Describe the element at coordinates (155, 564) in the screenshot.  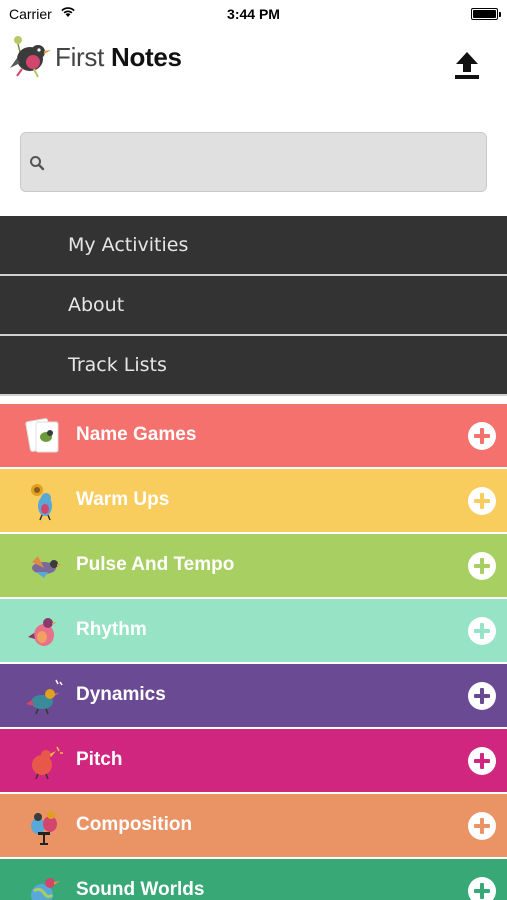
I see `category-label: Pulse And Tempo` at that location.